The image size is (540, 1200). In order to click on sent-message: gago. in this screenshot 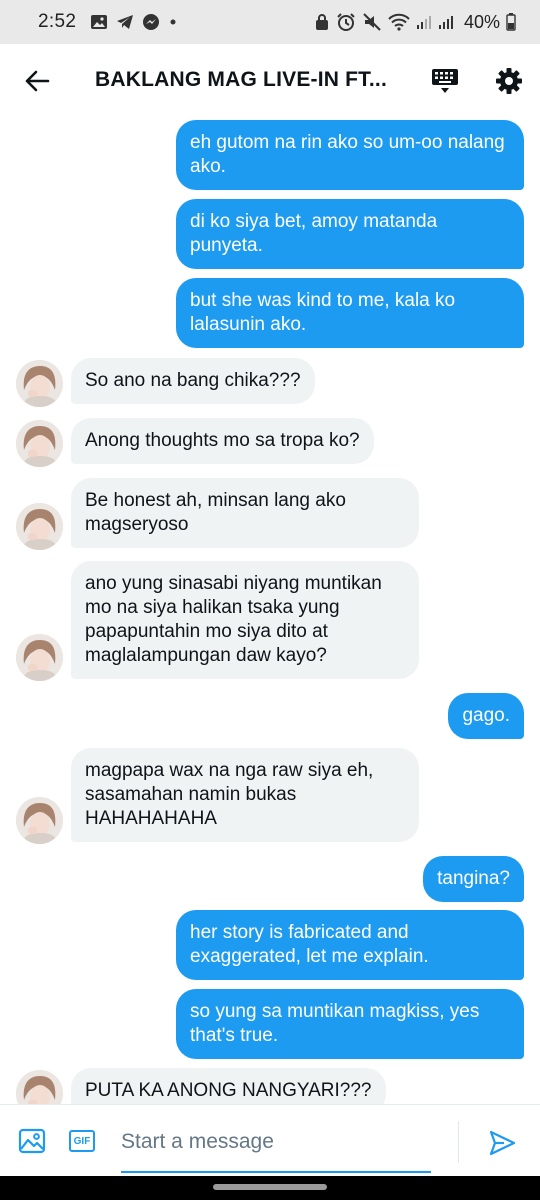, I will do `click(486, 716)`.